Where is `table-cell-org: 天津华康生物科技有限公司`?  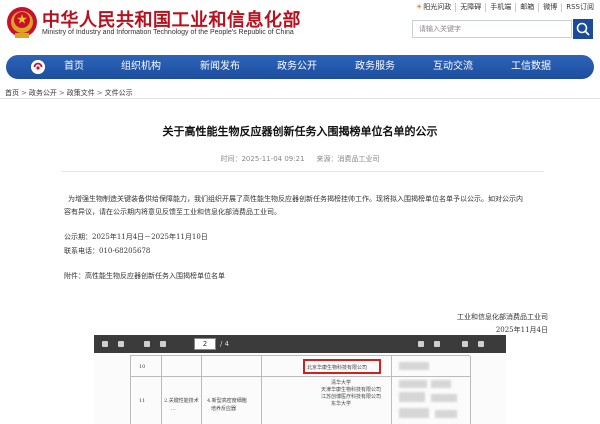
table-cell-org: 天津华康生物科技有限公司 is located at coordinates (351, 390).